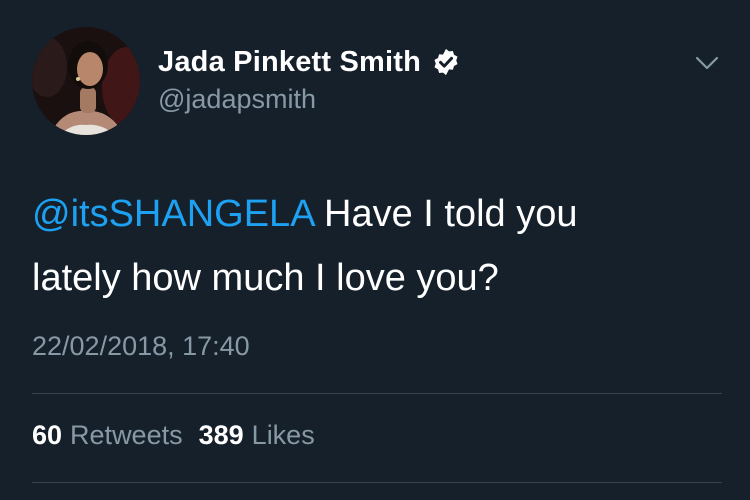  What do you see at coordinates (126, 435) in the screenshot?
I see `retweets-label: Retweets` at bounding box center [126, 435].